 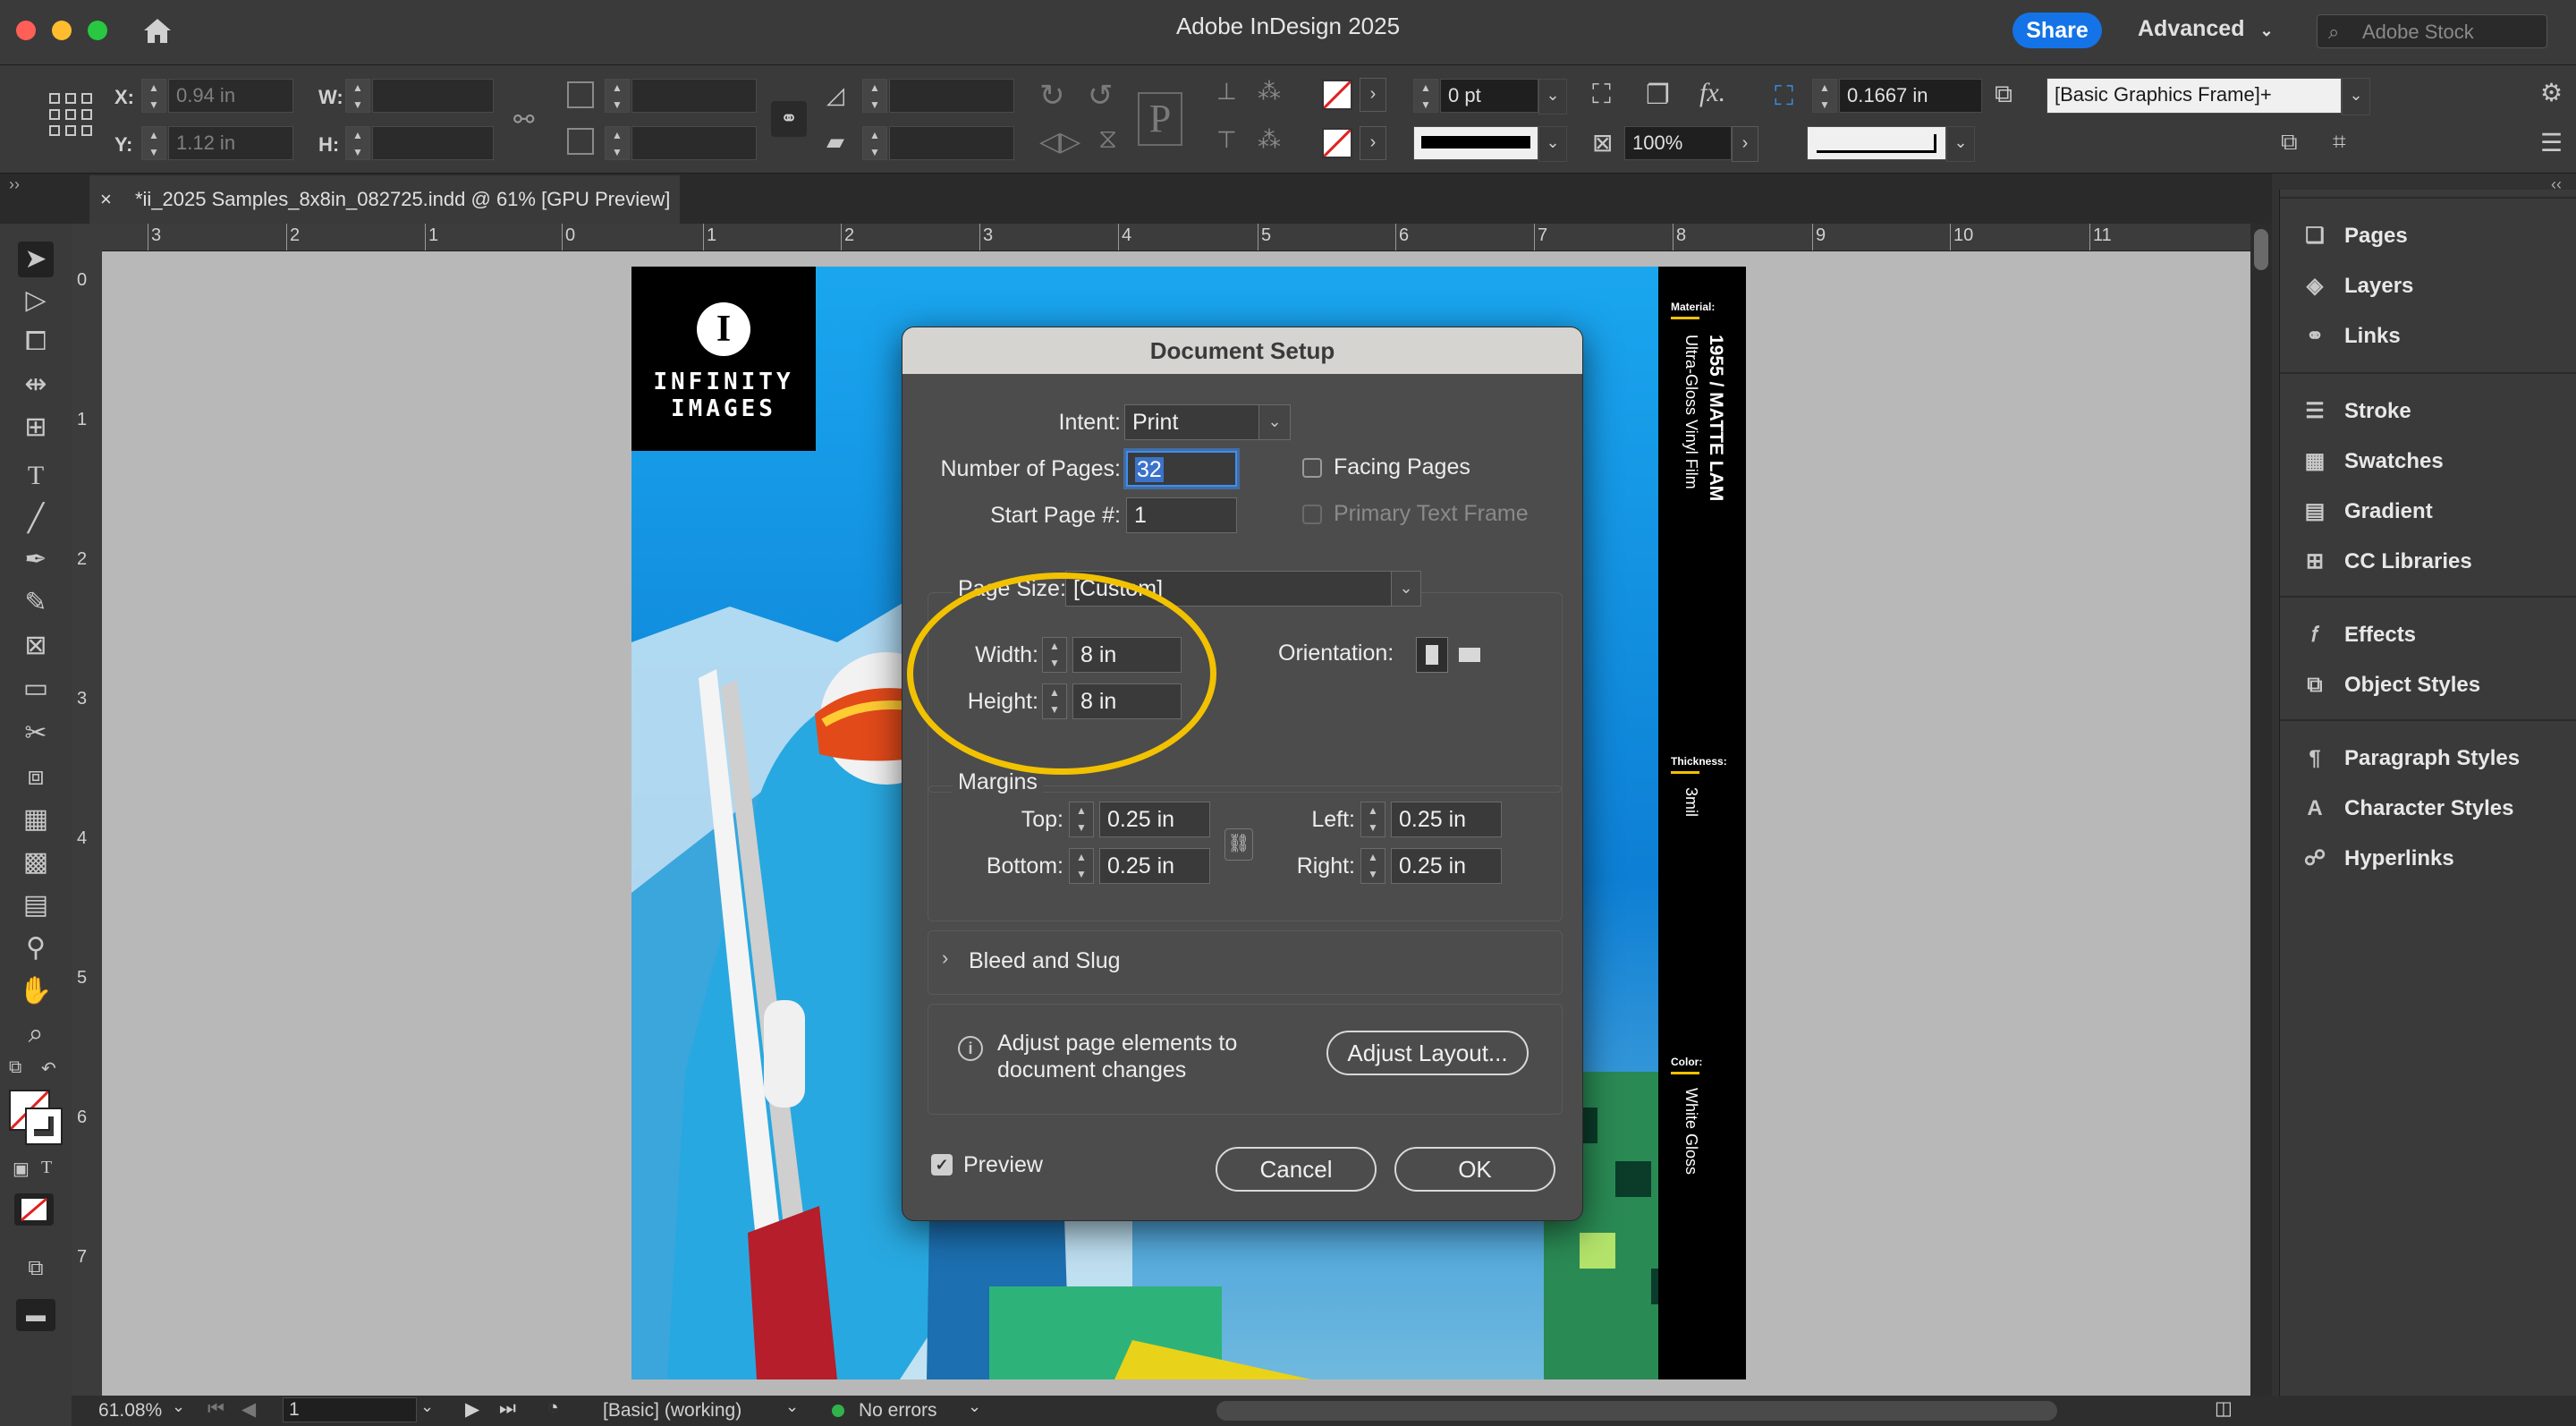 I want to click on panel-item-object-styles: ⧉ Object Styles, so click(x=2390, y=685).